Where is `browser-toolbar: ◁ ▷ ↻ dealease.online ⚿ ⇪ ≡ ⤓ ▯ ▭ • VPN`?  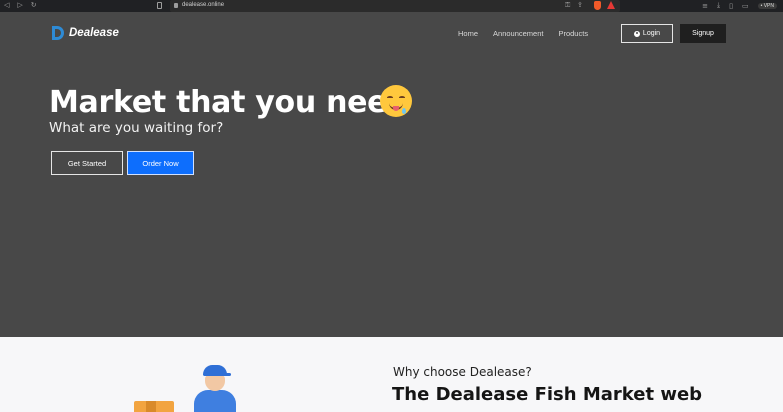 browser-toolbar: ◁ ▷ ↻ dealease.online ⚿ ⇪ ≡ ⤓ ▯ ▭ • VPN is located at coordinates (391, 6).